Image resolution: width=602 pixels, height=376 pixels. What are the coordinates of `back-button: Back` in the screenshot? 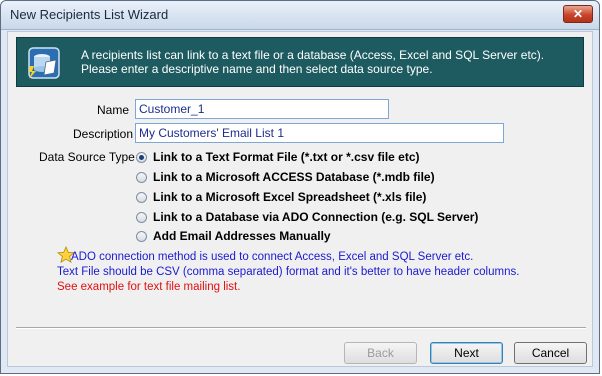 It's located at (380, 353).